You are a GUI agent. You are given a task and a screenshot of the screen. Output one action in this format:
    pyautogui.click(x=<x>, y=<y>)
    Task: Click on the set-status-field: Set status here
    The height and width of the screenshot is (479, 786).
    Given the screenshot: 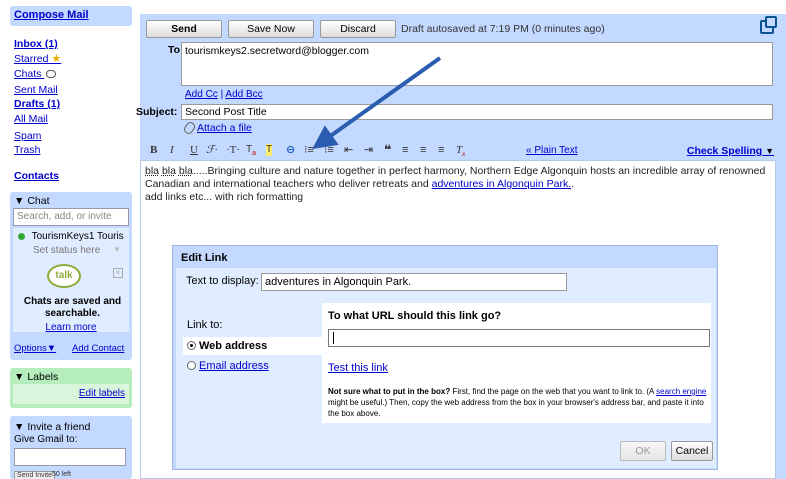 What is the action you would take?
    pyautogui.click(x=66, y=250)
    